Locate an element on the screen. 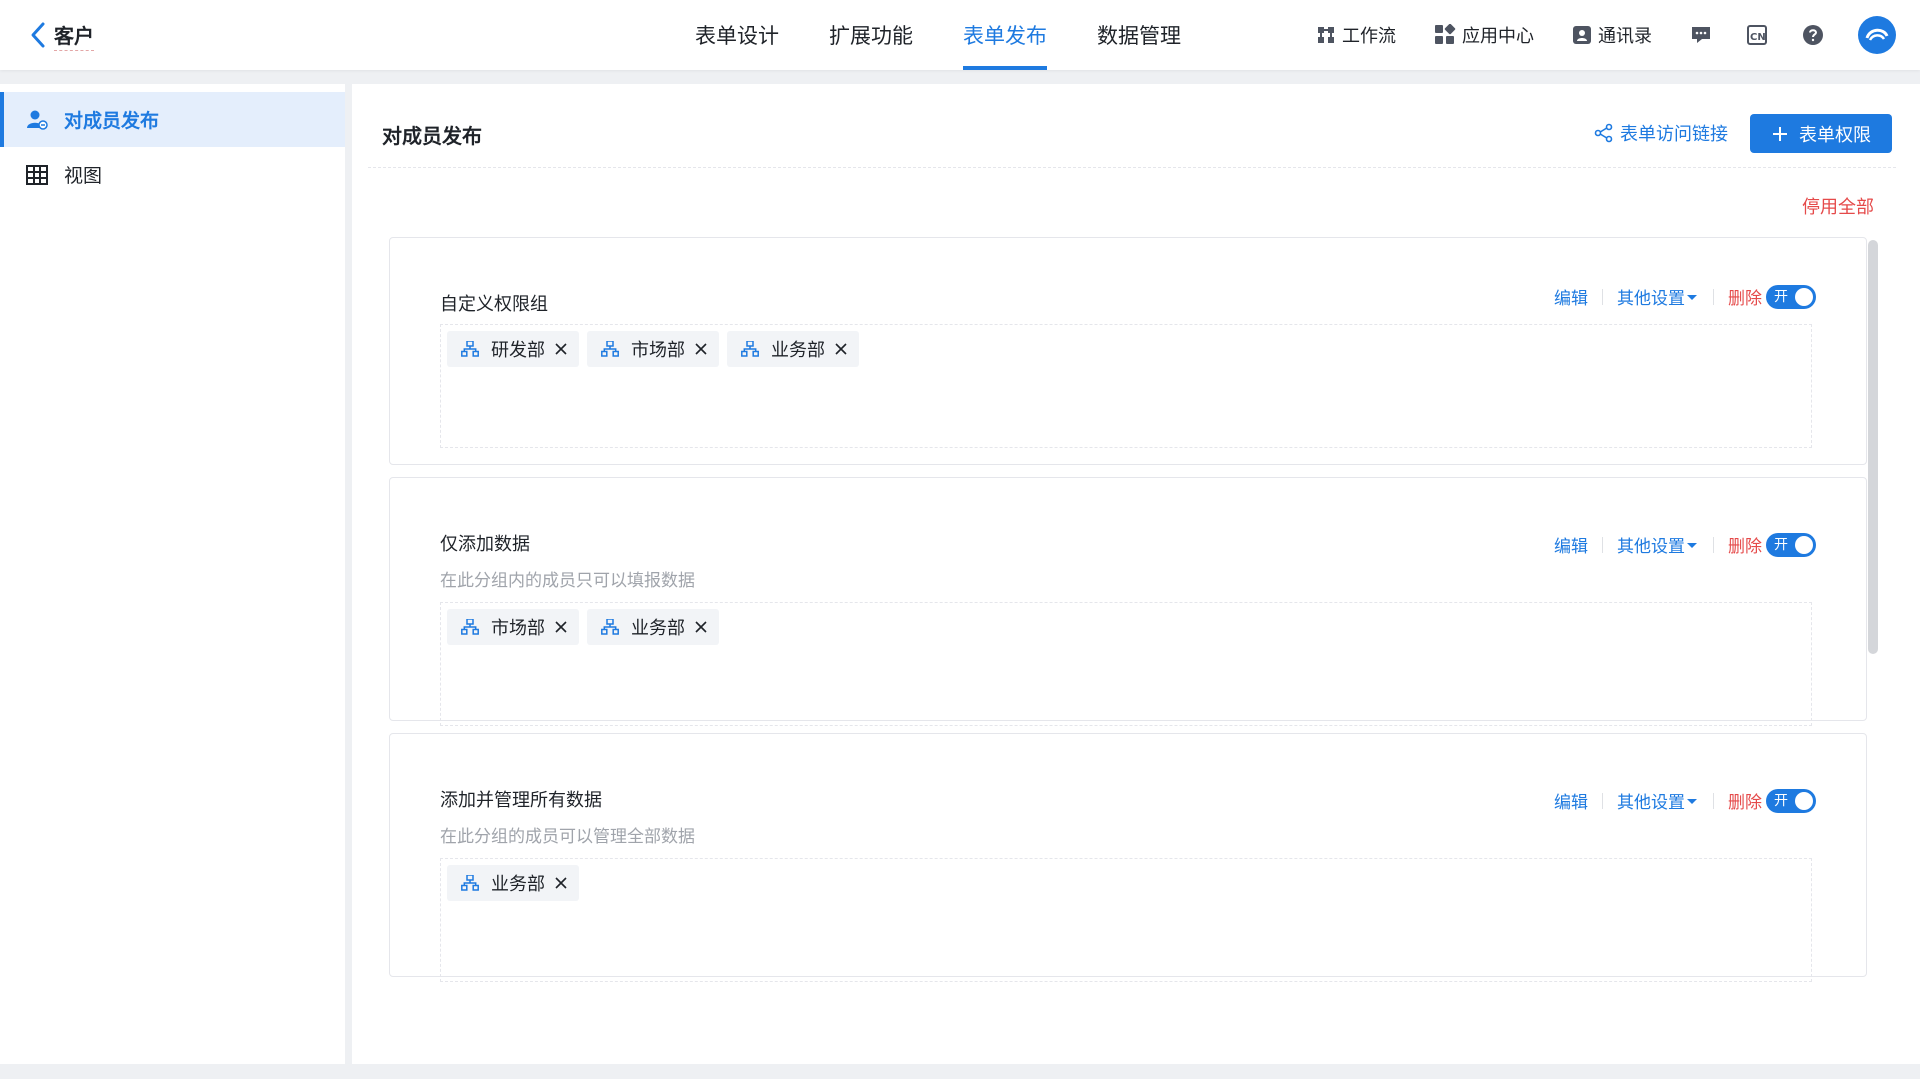 The image size is (1920, 1079). user-share-icon is located at coordinates (37, 120).